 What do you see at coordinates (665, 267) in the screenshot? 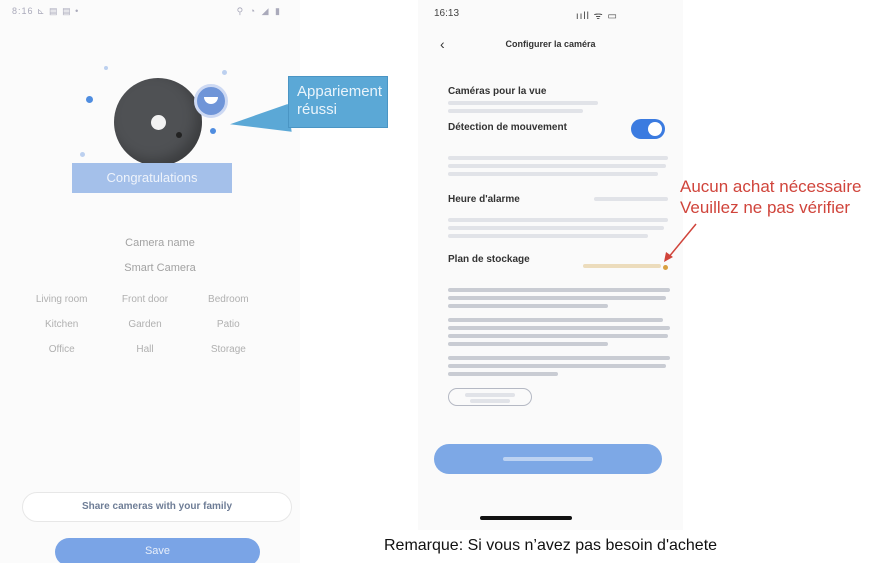
I see `warning-dot-icon` at bounding box center [665, 267].